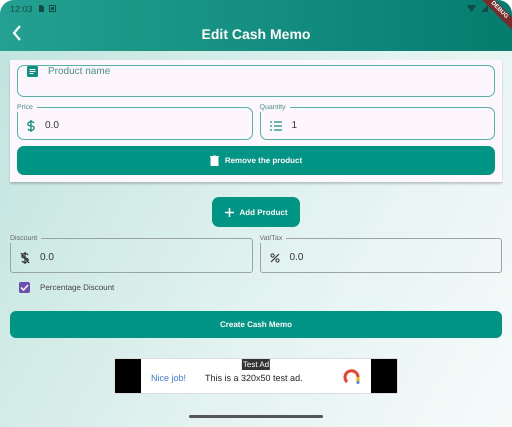 The height and width of the screenshot is (427, 512). What do you see at coordinates (276, 125) in the screenshot?
I see `list-icon` at bounding box center [276, 125].